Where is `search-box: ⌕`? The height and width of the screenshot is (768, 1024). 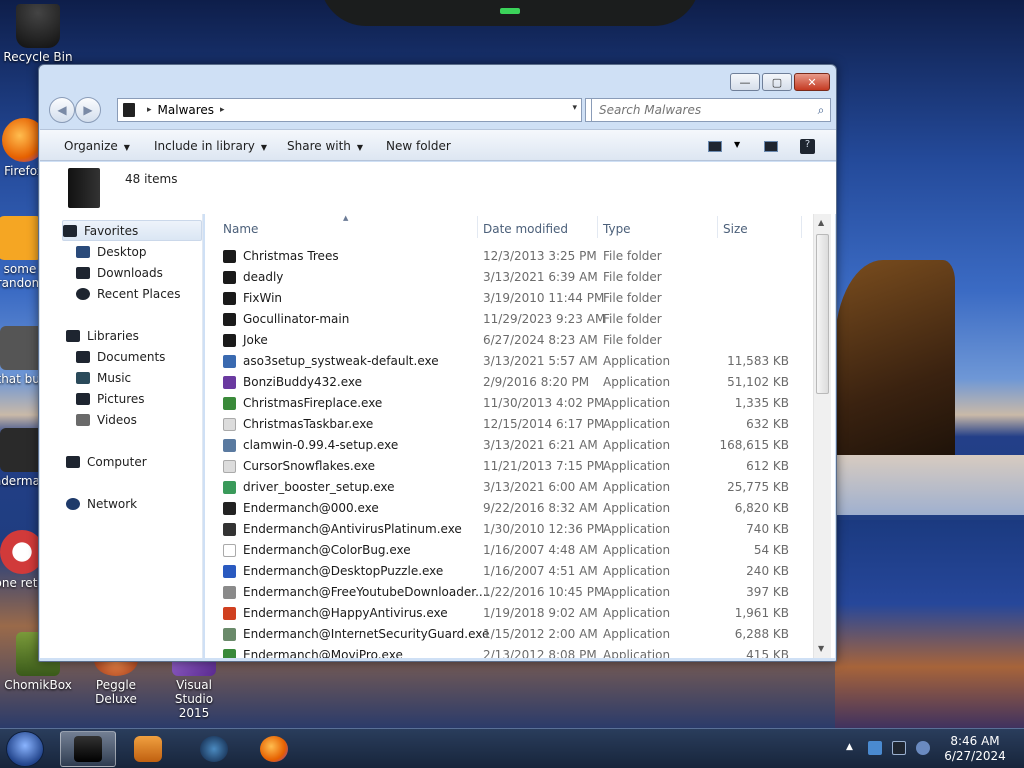 search-box: ⌕ is located at coordinates (711, 110).